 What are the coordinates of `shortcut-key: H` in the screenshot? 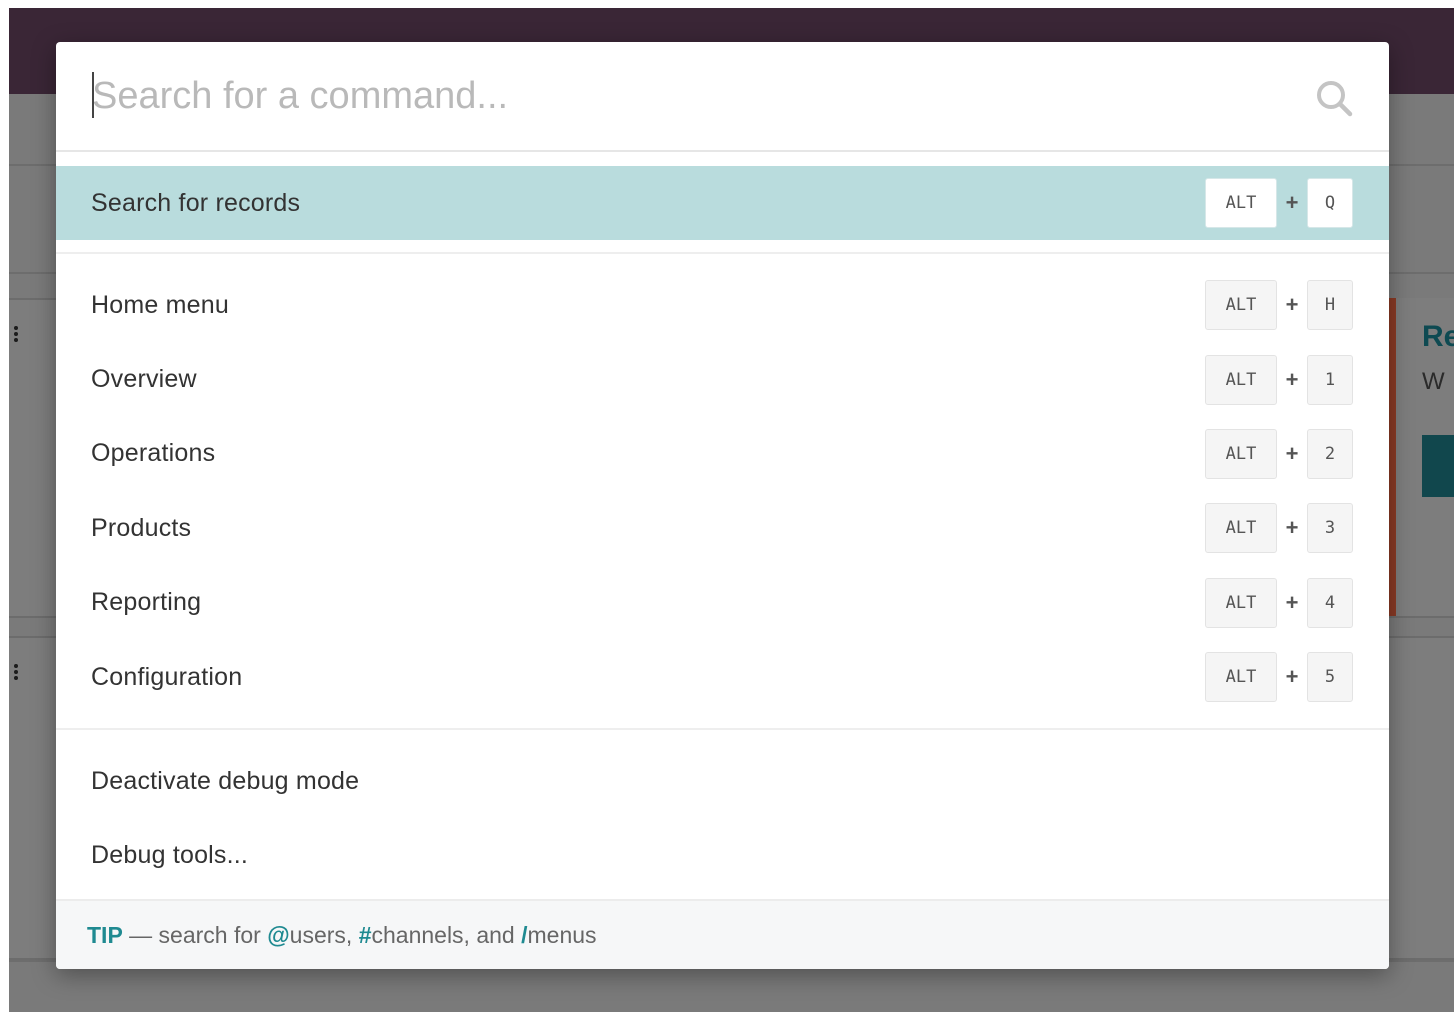 It's located at (1330, 305).